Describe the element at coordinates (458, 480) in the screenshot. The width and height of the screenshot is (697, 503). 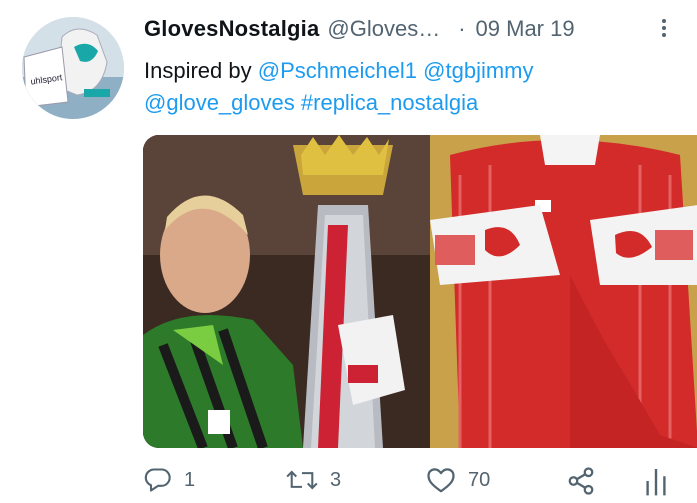
I see `like-button: 70` at that location.